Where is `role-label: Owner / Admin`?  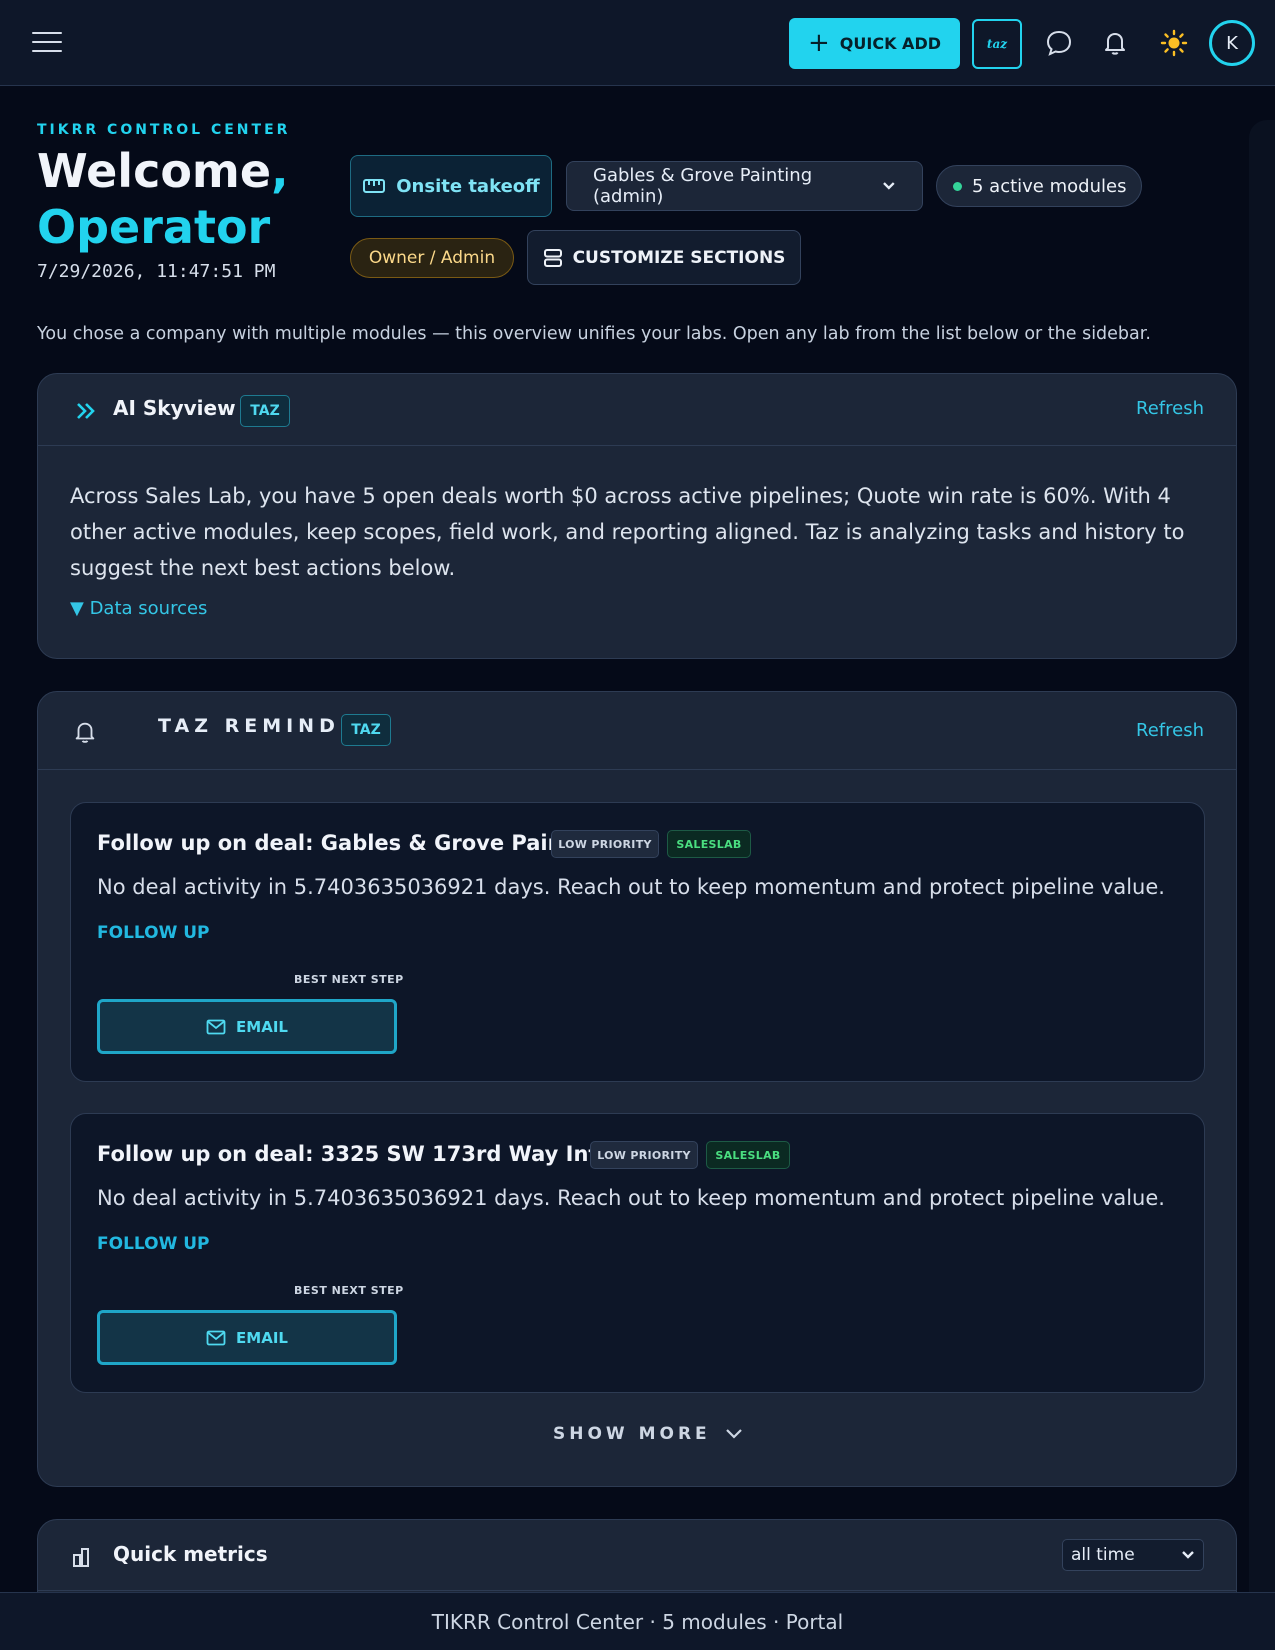
role-label: Owner / Admin is located at coordinates (432, 258).